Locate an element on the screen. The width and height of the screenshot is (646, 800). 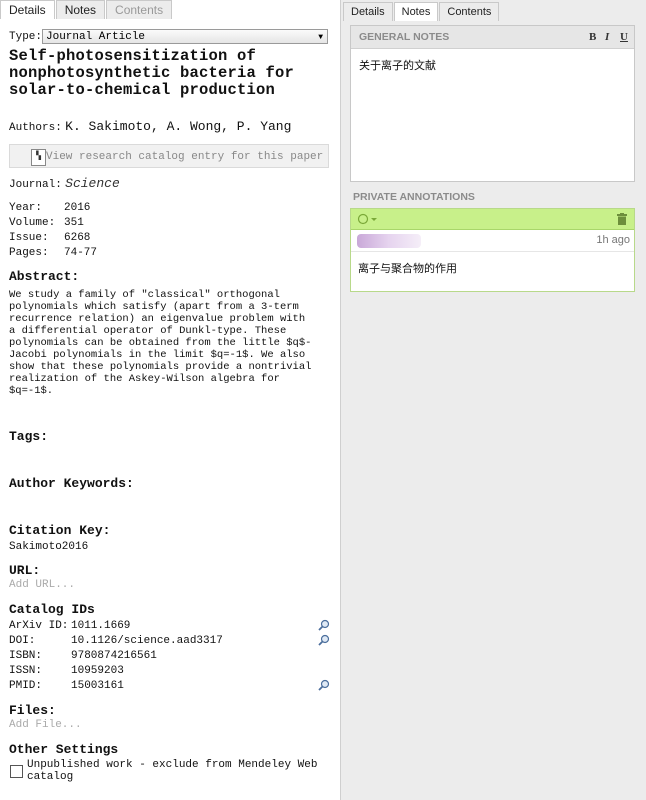
authors-row: Authors: K. Sakimoto, A. Wong, P. Yang is located at coordinates (150, 126).